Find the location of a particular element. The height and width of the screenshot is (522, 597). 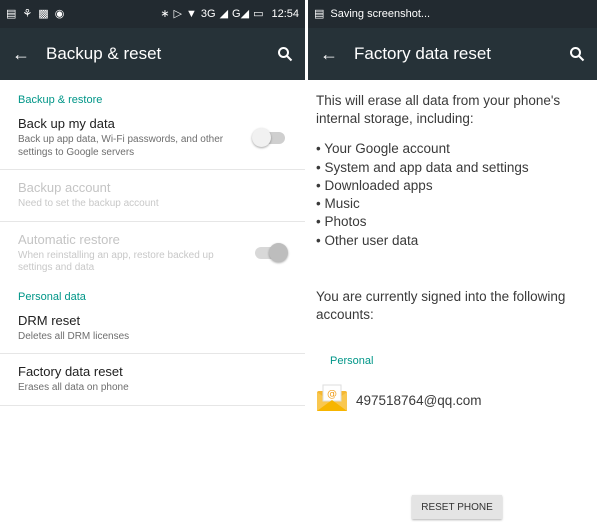

message-icon: ▩ is located at coordinates (43, 13).